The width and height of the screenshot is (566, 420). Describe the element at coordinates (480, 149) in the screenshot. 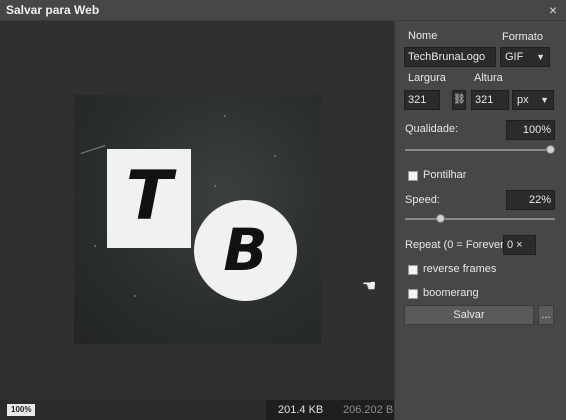

I see `quality-slider` at that location.